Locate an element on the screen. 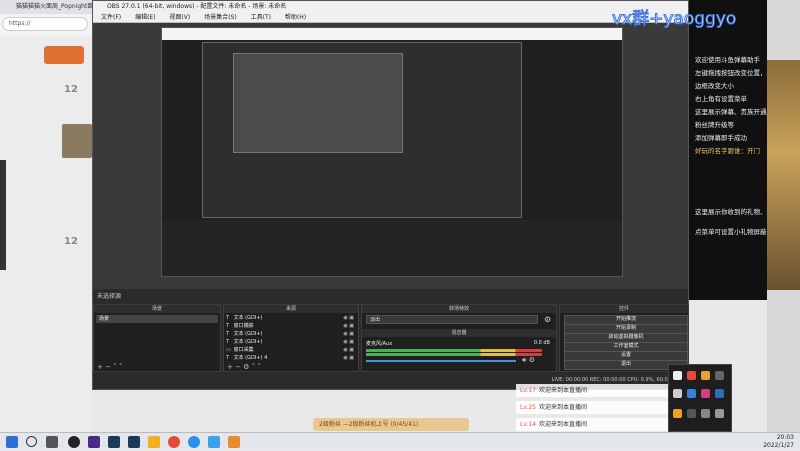 The height and width of the screenshot is (451, 800). overlay-line: 这里展示弹幕、贵族开通/续费、 is located at coordinates (742, 112).